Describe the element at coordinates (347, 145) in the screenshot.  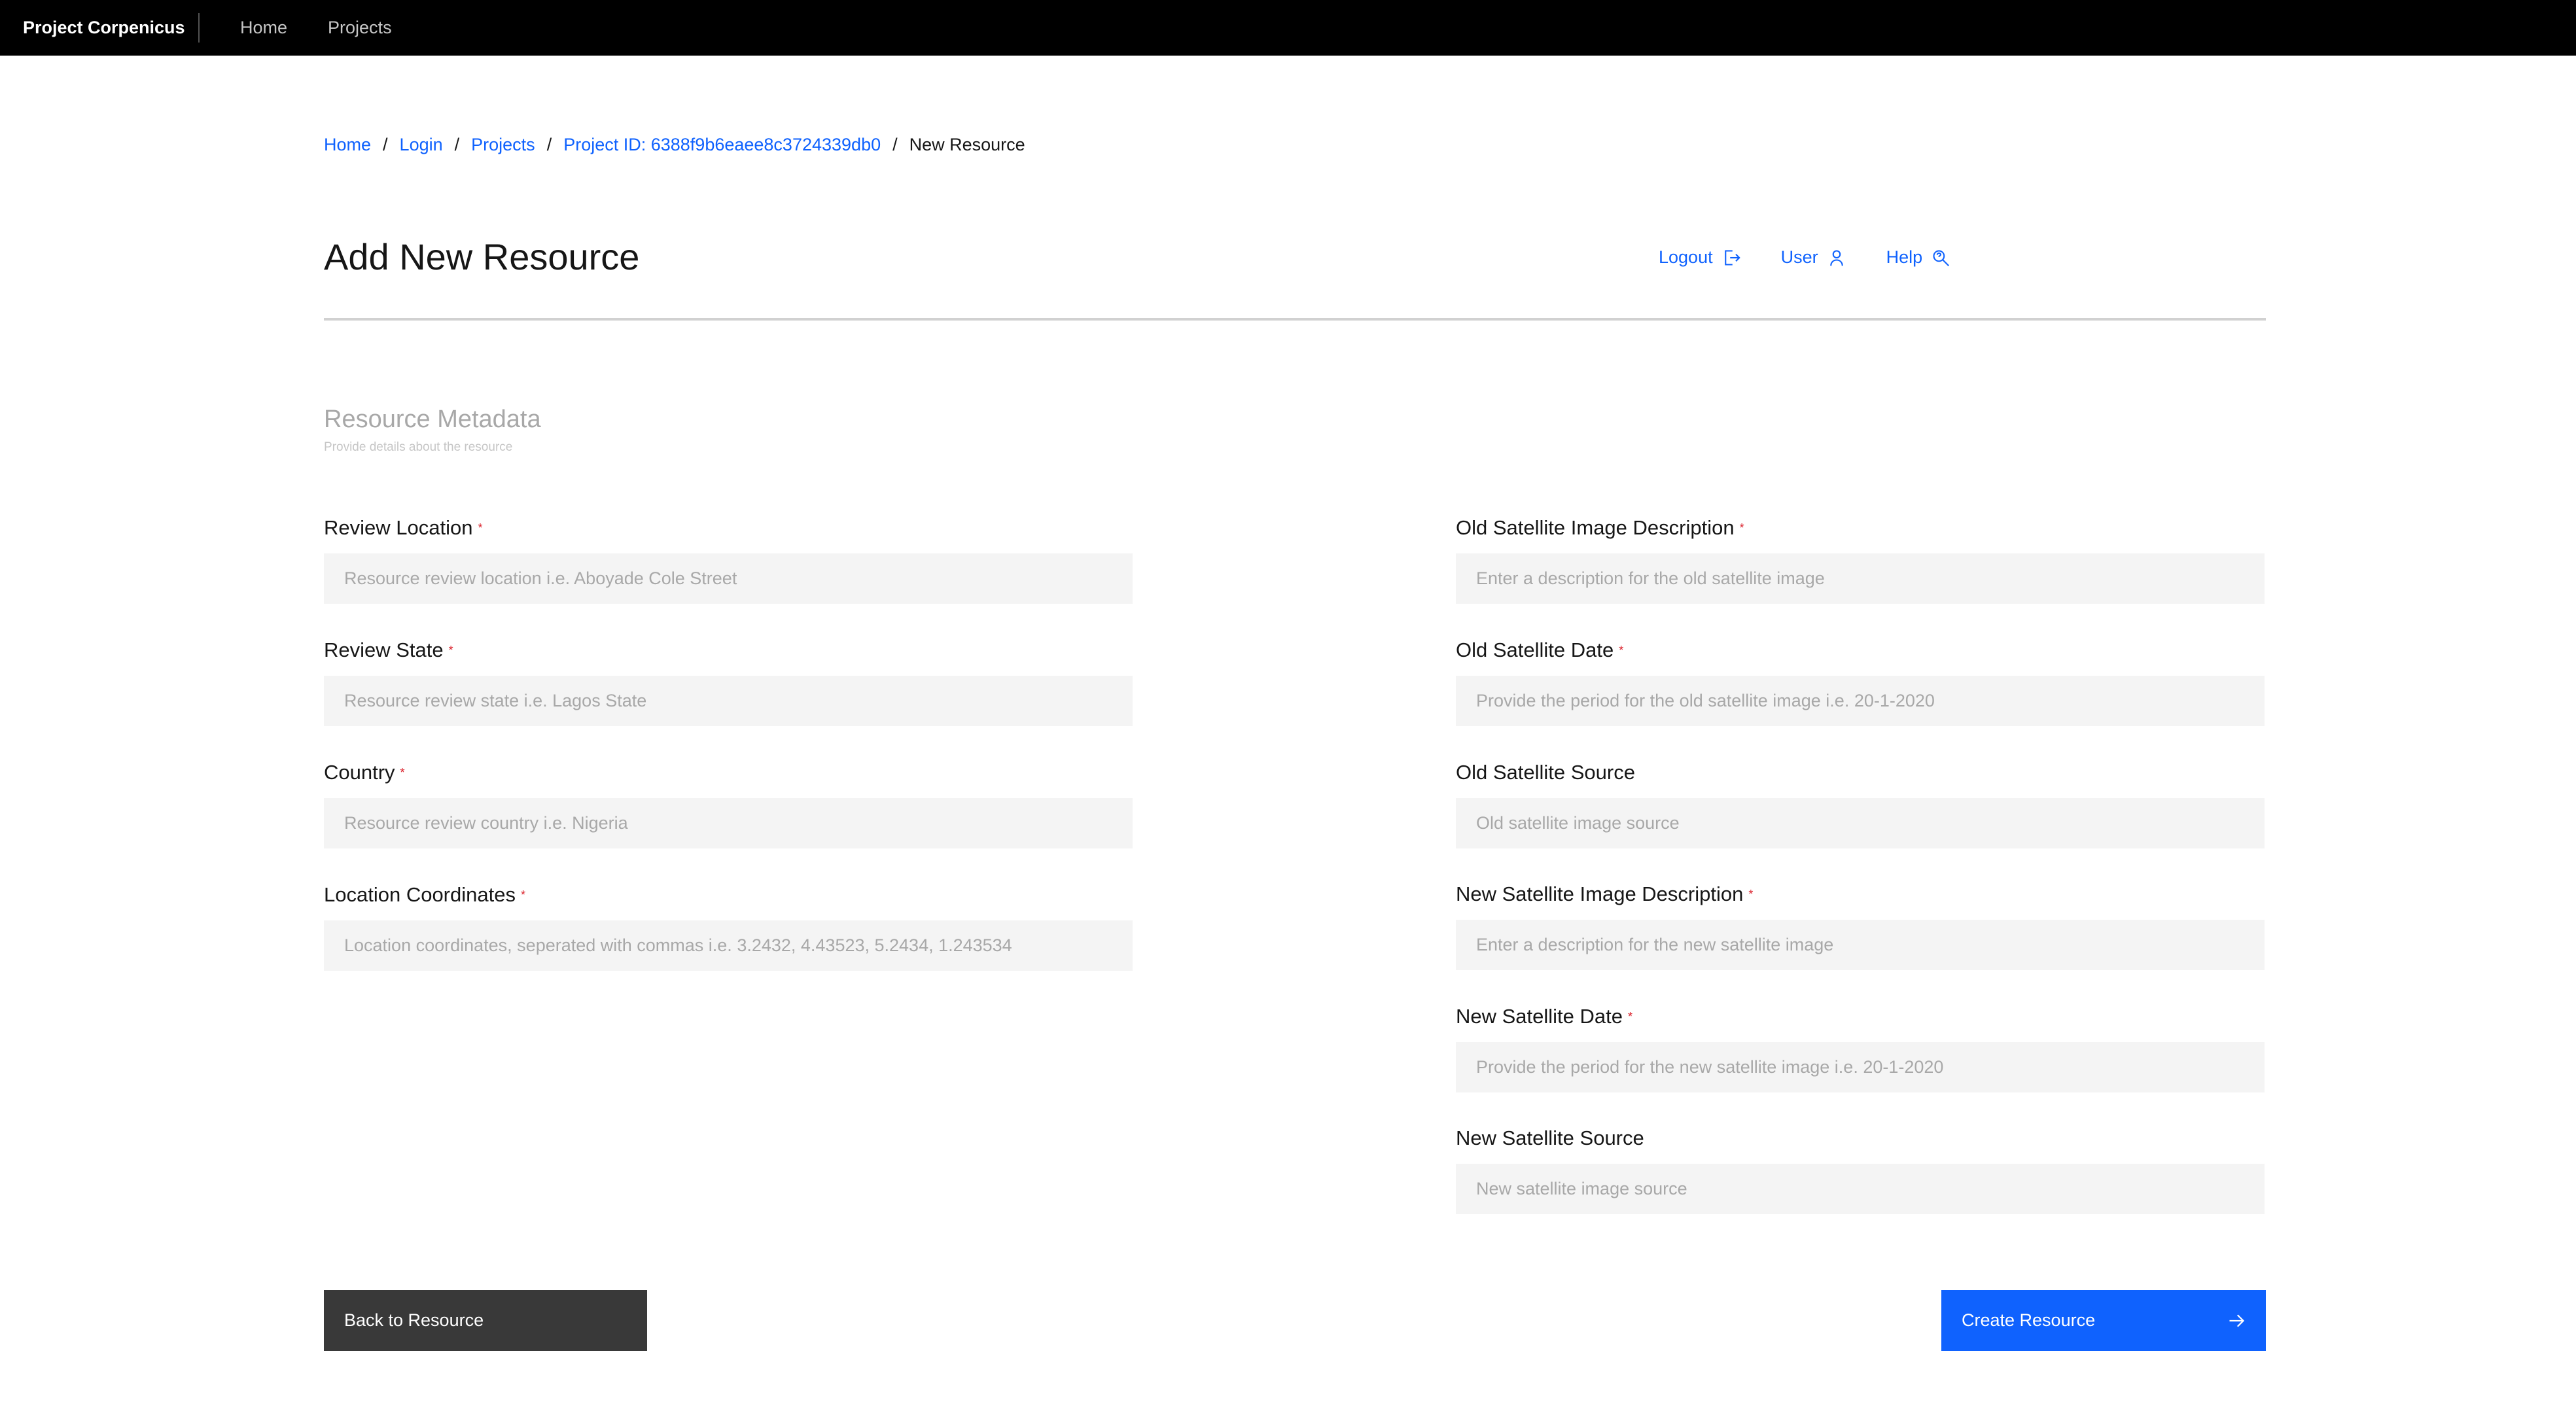
I see `breadcrumb-home: Home` at that location.